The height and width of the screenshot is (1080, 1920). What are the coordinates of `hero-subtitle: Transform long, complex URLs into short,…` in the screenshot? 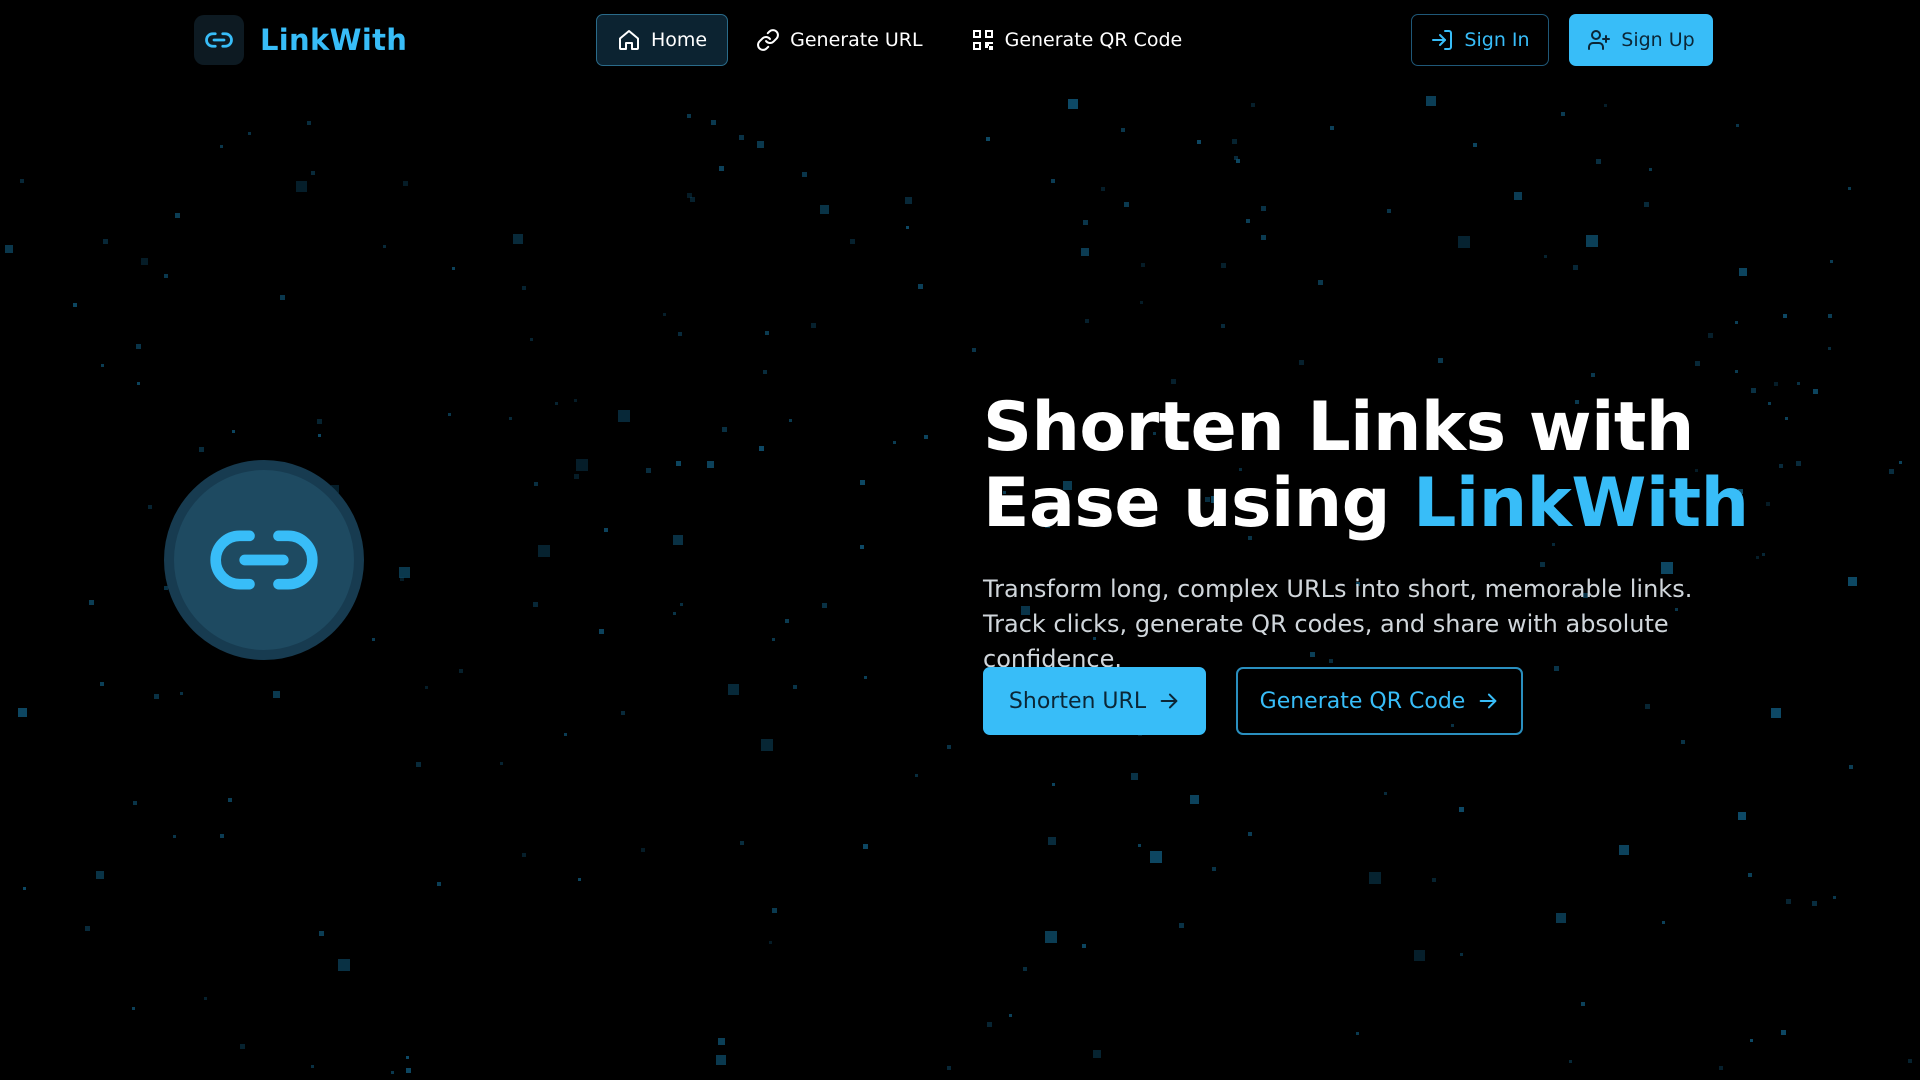 It's located at (1338, 624).